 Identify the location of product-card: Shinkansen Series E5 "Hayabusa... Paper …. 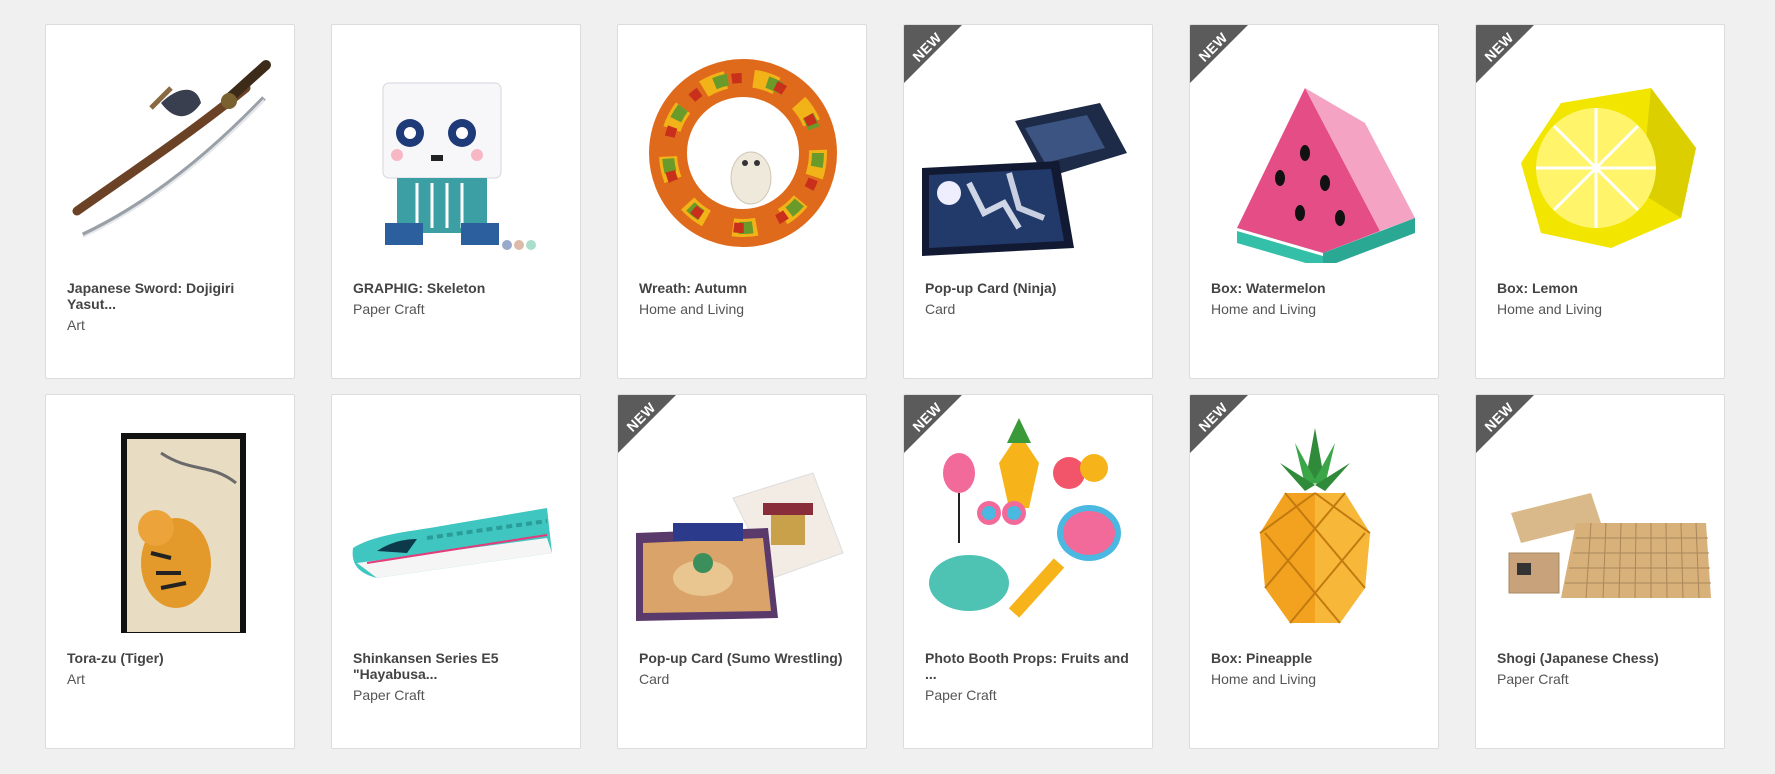
(456, 571).